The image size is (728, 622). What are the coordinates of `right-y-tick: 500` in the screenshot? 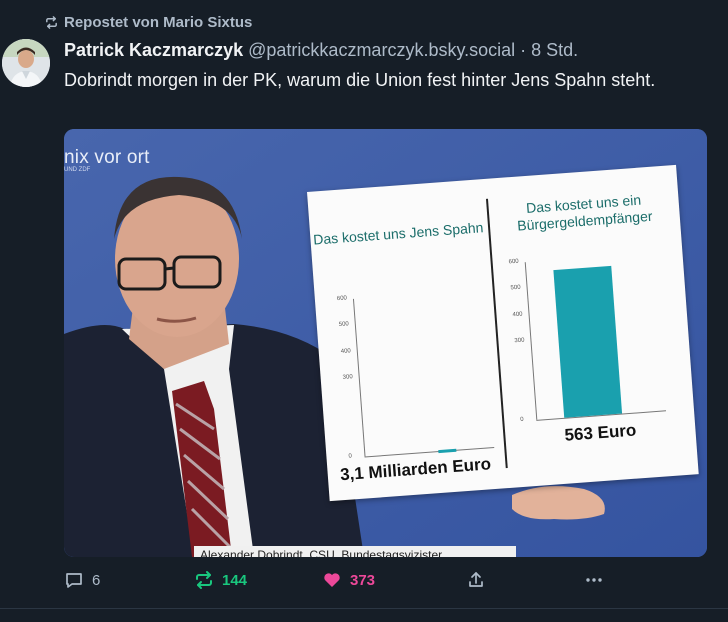 It's located at (515, 288).